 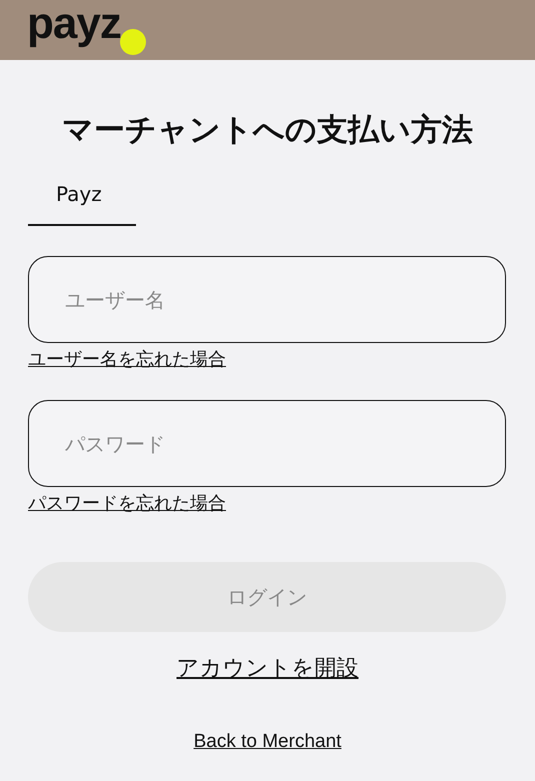 What do you see at coordinates (267, 130) in the screenshot?
I see `page-title: マーチャントへの支払い方法` at bounding box center [267, 130].